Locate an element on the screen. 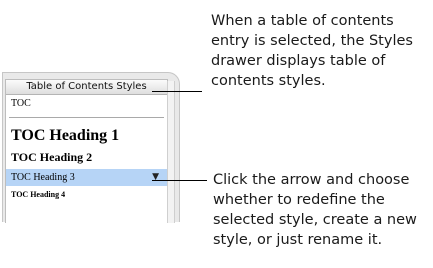  callout-line: drawer displays table of is located at coordinates (298, 61).